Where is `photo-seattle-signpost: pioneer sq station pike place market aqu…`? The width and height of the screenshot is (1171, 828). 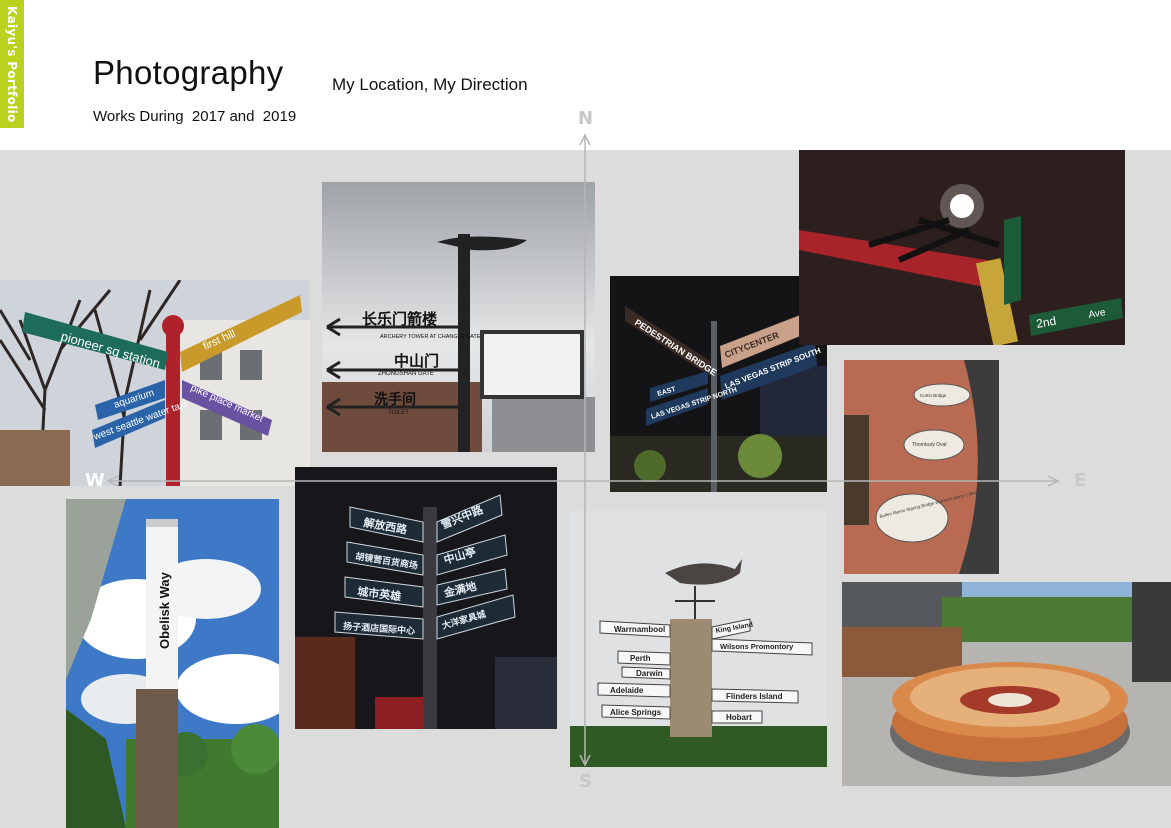 photo-seattle-signpost: pioneer sq station pike place market aqu… is located at coordinates (155, 383).